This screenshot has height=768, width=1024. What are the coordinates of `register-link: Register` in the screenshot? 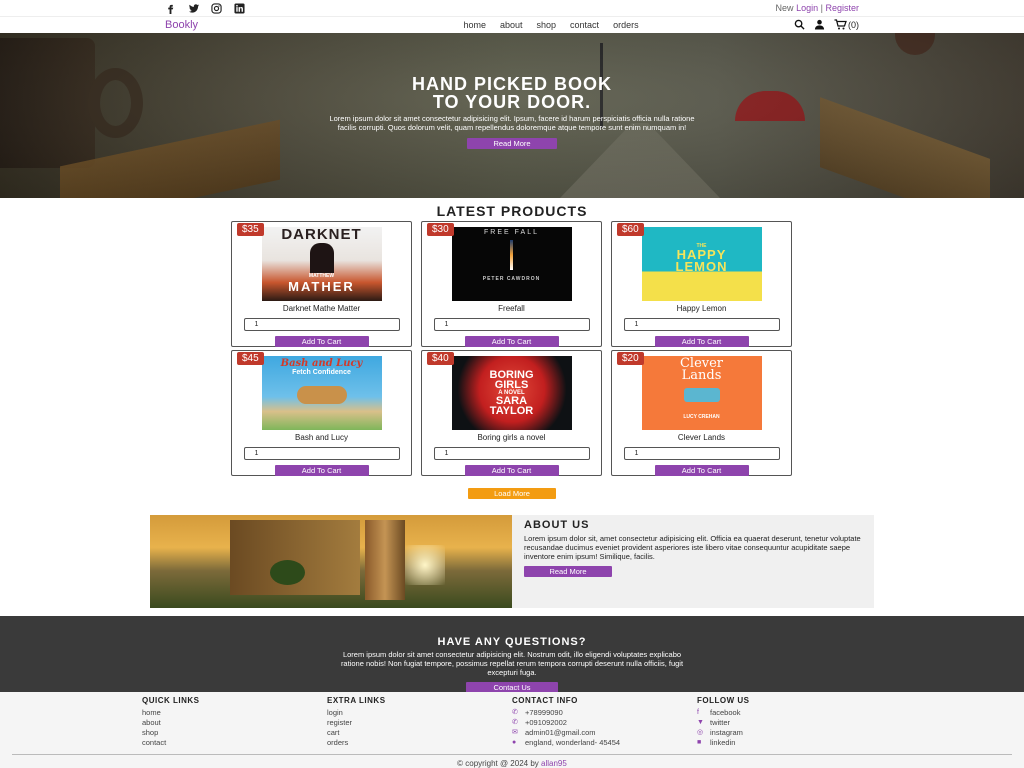 It's located at (842, 8).